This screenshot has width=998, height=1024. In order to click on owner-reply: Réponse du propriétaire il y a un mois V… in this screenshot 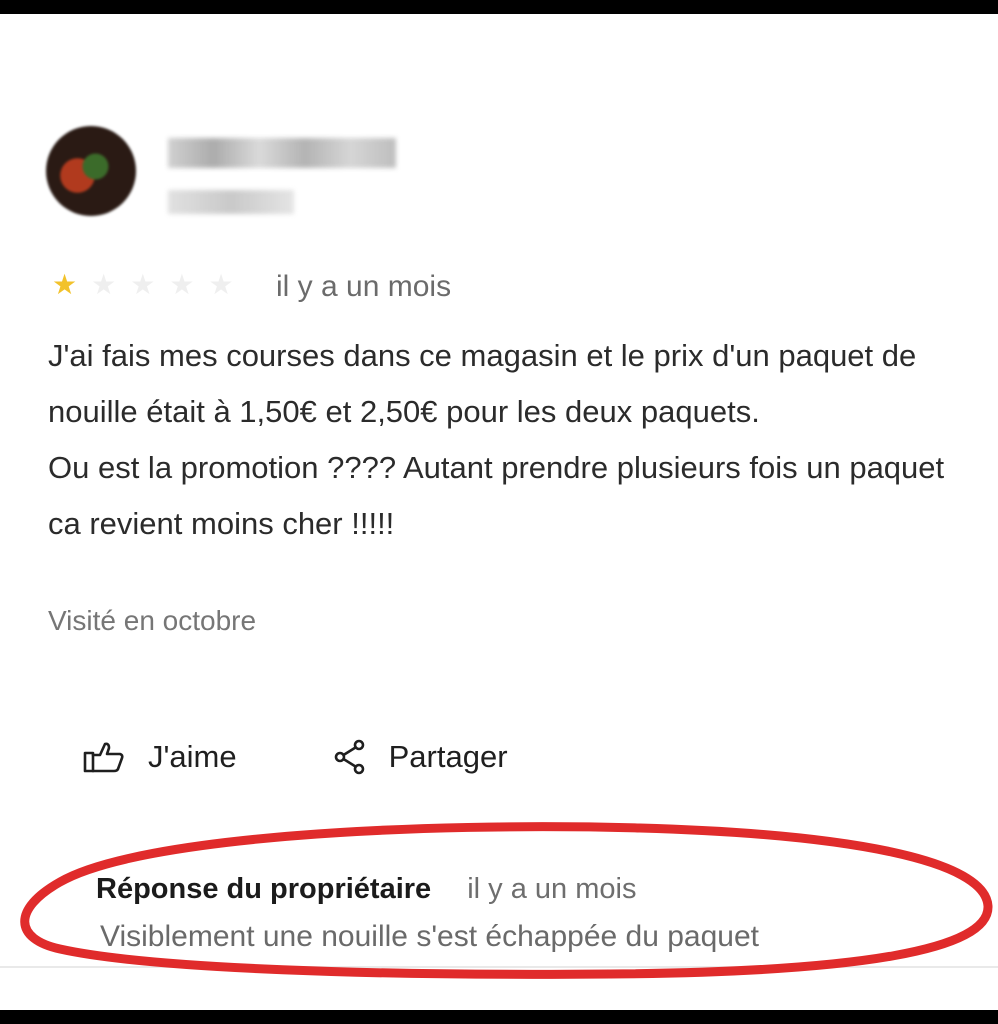, I will do `click(506, 913)`.